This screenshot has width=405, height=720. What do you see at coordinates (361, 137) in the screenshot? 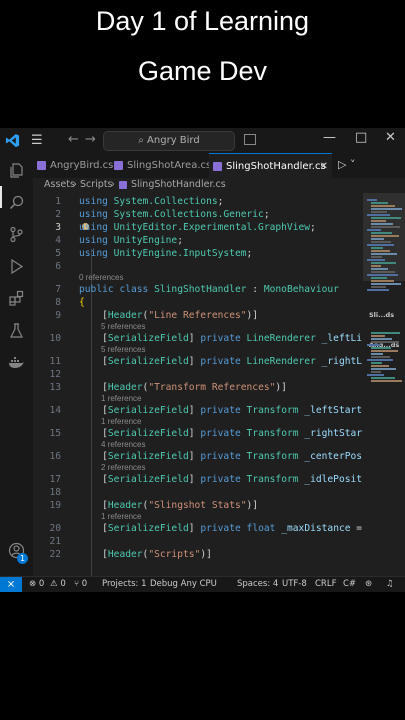
I see `maximize-button: □` at bounding box center [361, 137].